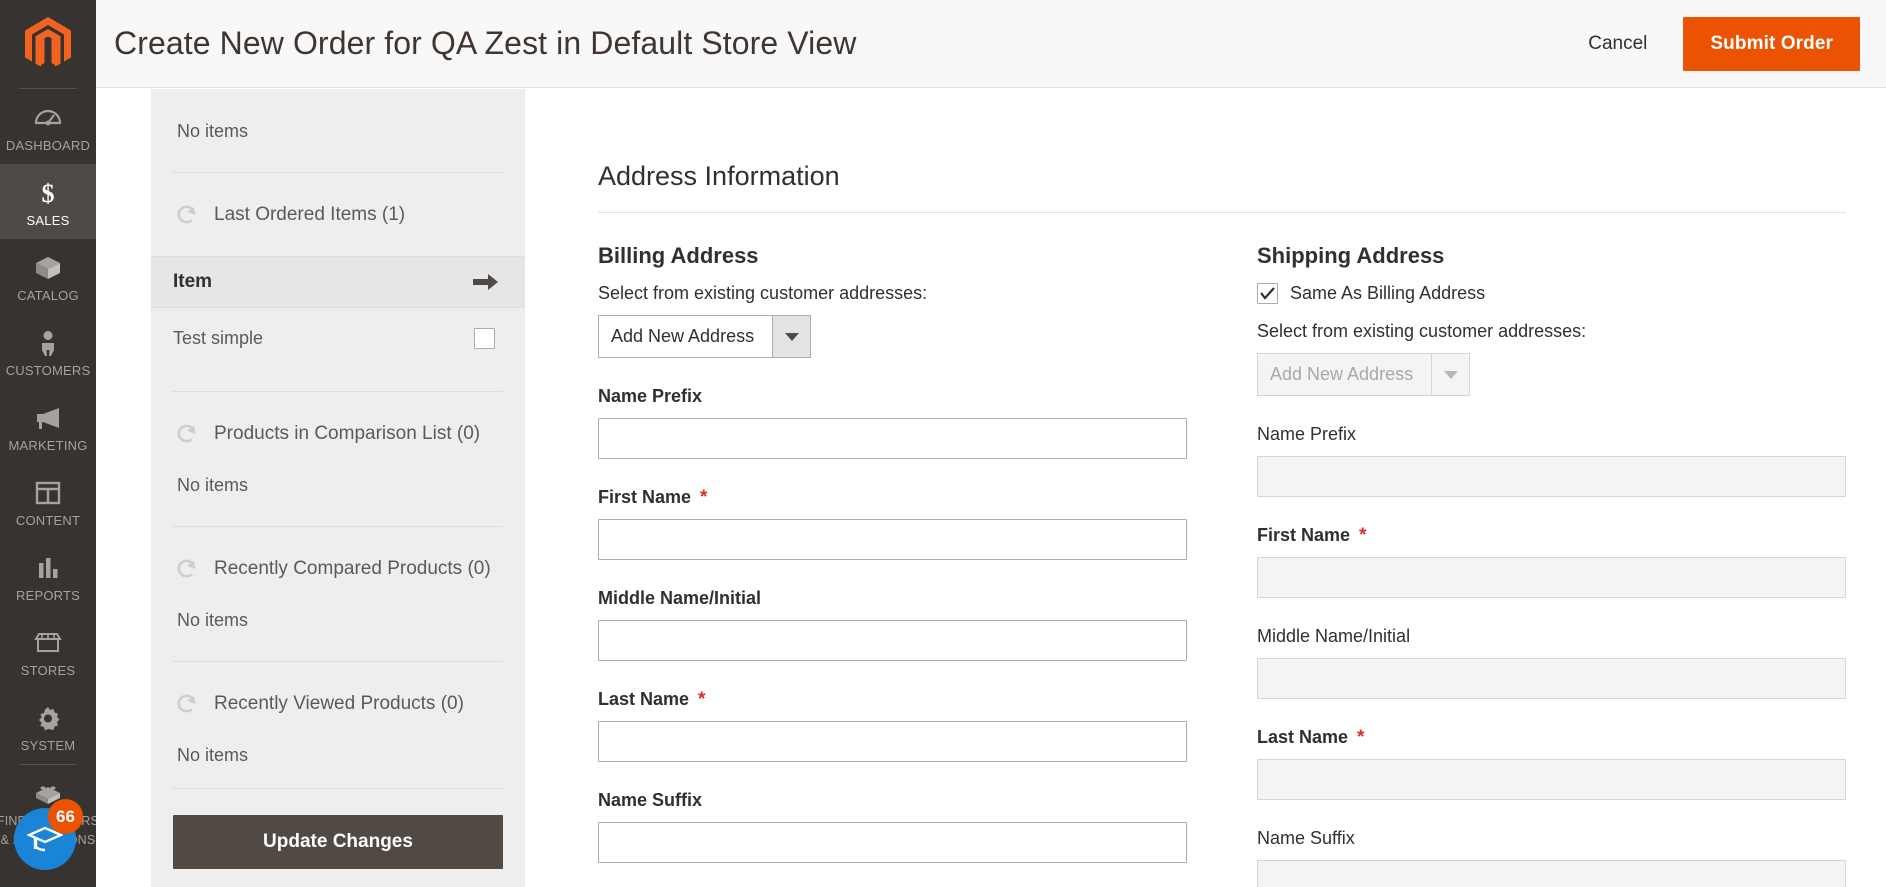 Image resolution: width=1886 pixels, height=887 pixels. Describe the element at coordinates (48, 296) in the screenshot. I see `sidebar-item-label: CATALOG` at that location.